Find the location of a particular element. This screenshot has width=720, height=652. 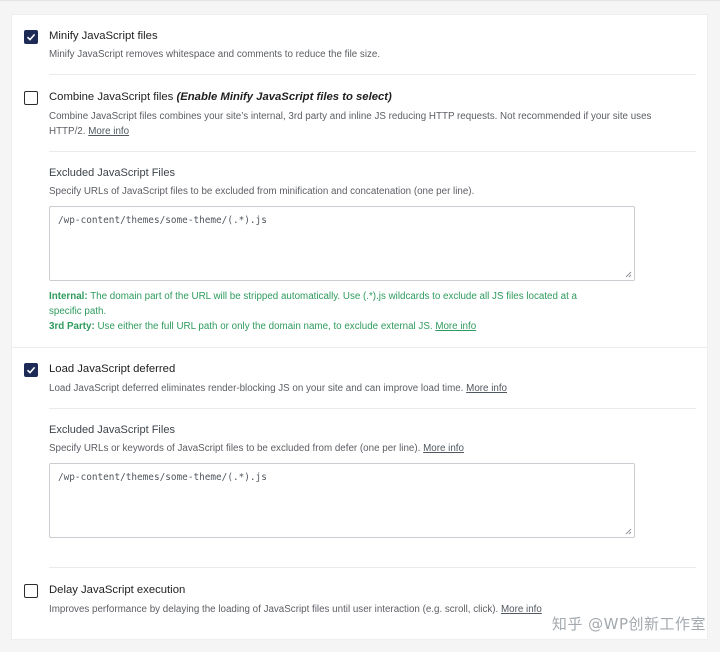

internal-note-label: Internal: is located at coordinates (68, 296).